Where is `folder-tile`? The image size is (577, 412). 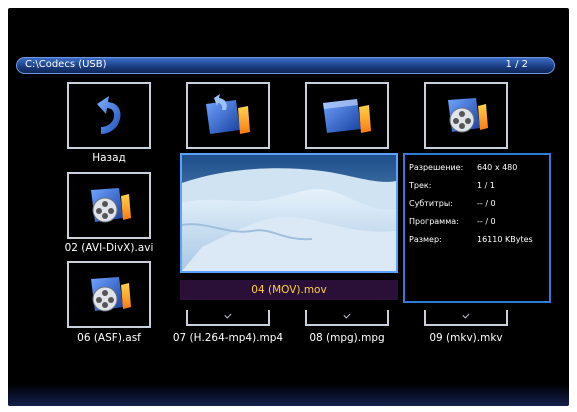
folder-tile is located at coordinates (347, 115).